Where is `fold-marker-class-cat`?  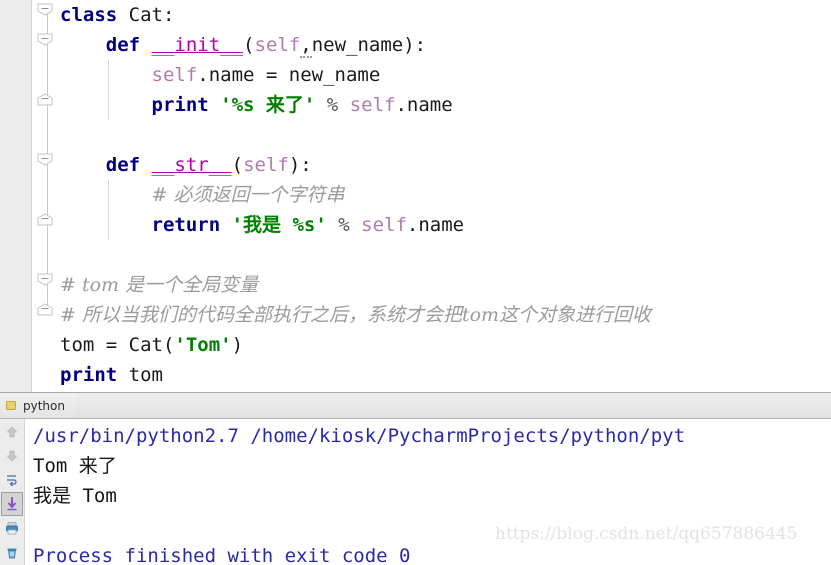
fold-marker-class-cat is located at coordinates (47, 9).